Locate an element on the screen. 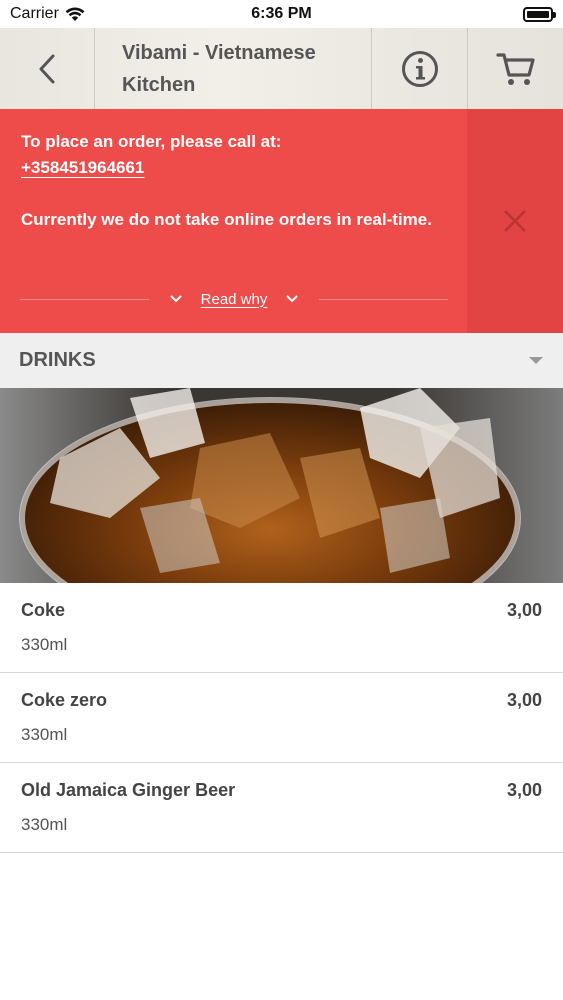 This screenshot has height=1000, width=563. header-title-area: Vibami - Vietnamese Kitchen is located at coordinates (233, 68).